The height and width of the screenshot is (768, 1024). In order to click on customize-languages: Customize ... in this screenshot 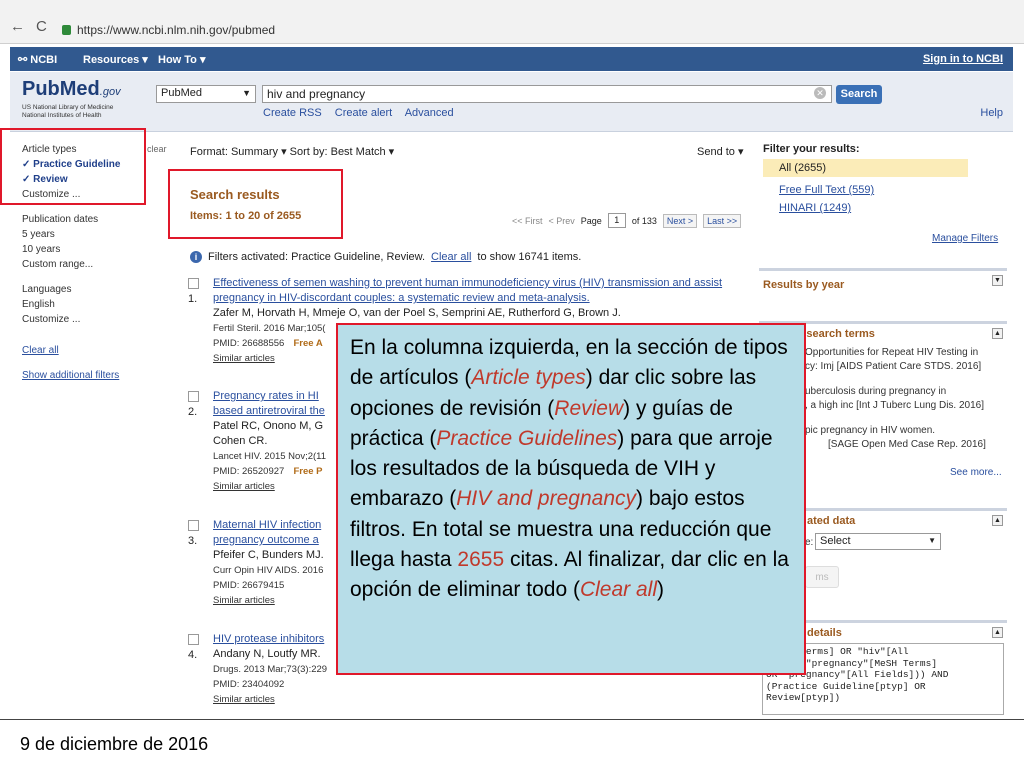, I will do `click(92, 319)`.